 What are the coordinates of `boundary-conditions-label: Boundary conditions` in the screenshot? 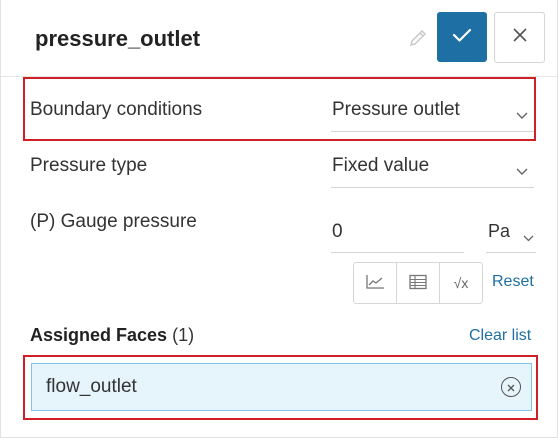 It's located at (116, 109).